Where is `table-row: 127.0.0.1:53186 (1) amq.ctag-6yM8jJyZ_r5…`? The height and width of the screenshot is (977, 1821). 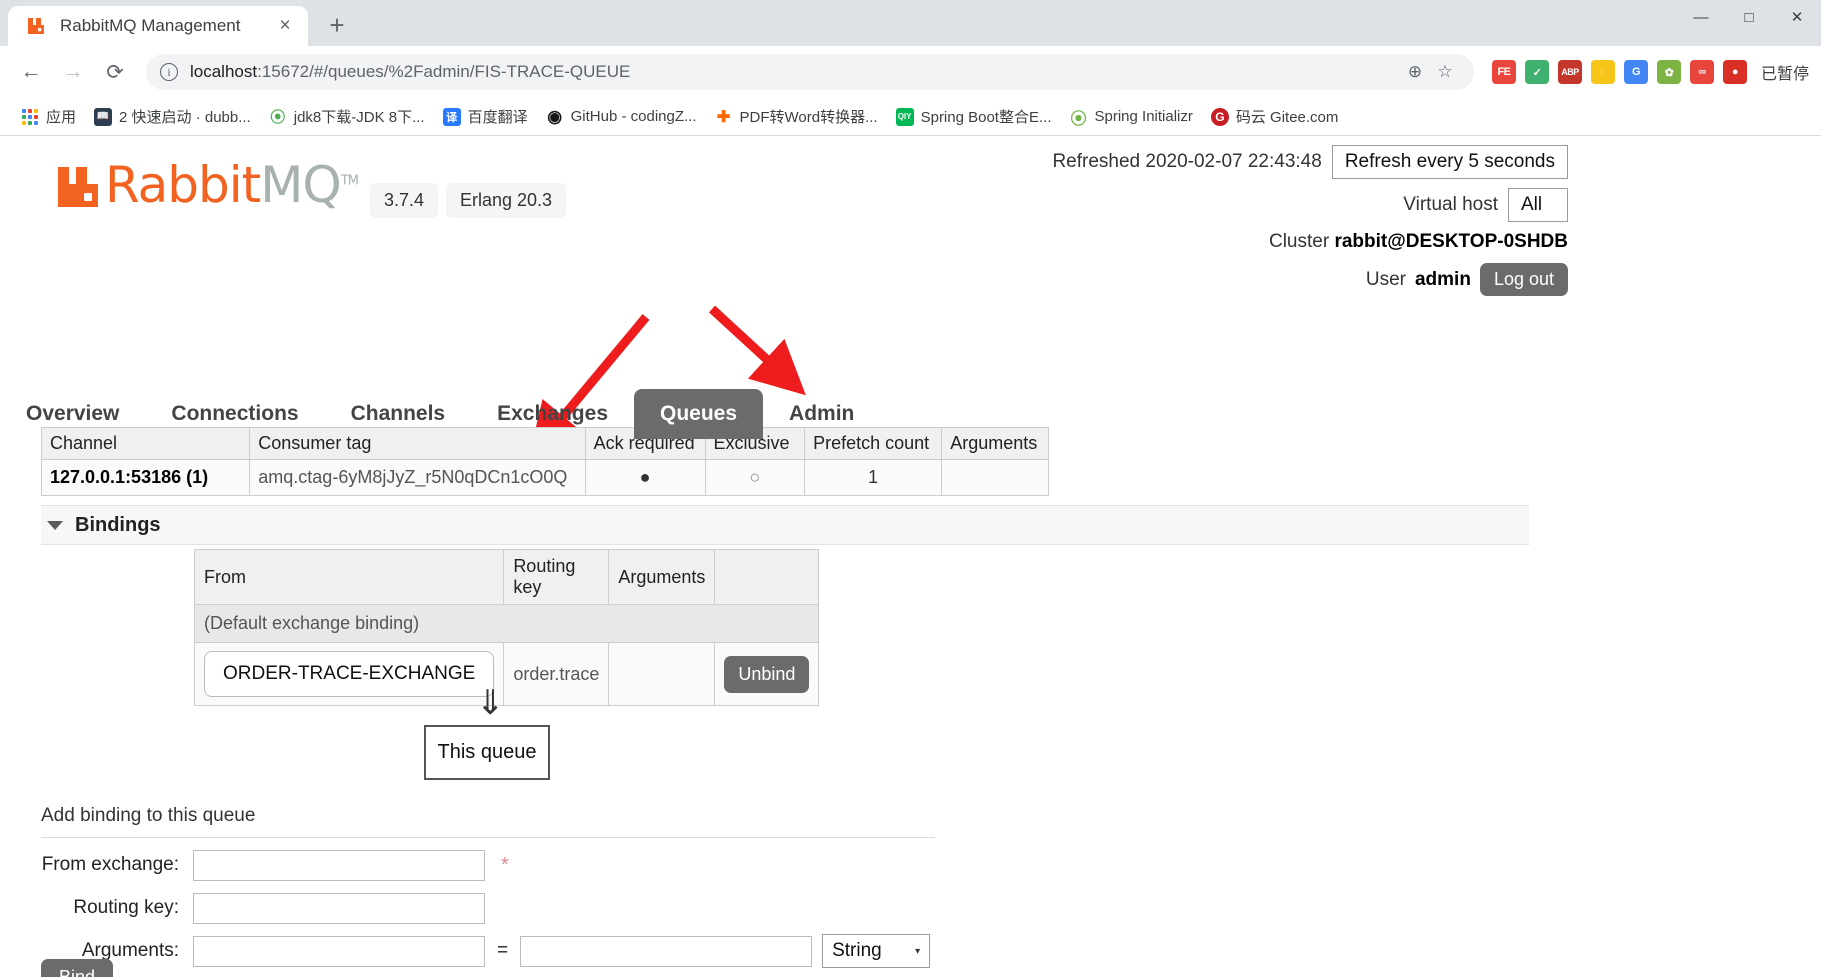 table-row: 127.0.0.1:53186 (1) amq.ctag-6yM8jJyZ_r5… is located at coordinates (544, 477).